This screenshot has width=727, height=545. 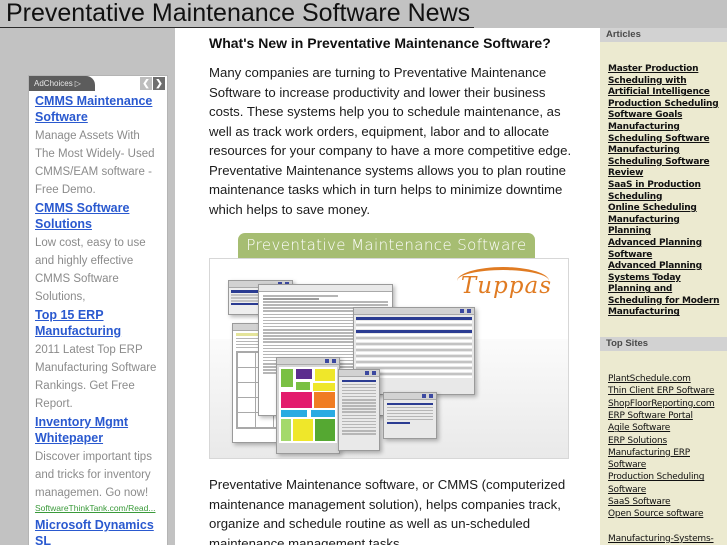 I want to click on ad-item: Microsoft Dynamics SL, so click(x=98, y=531).